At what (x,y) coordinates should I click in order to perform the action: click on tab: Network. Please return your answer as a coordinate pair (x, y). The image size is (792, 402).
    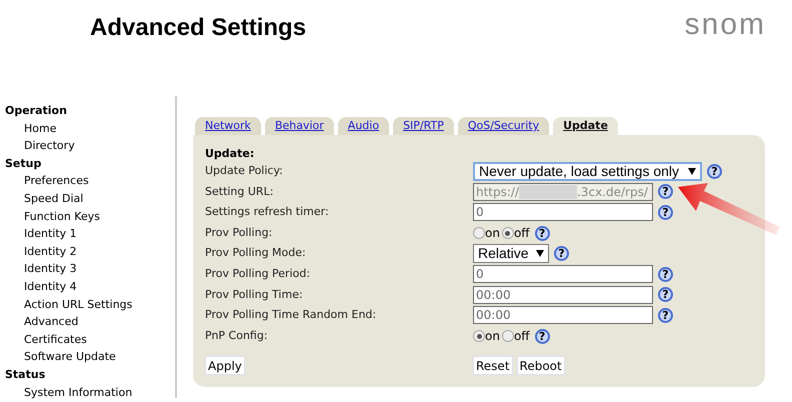
    Looking at the image, I should click on (228, 126).